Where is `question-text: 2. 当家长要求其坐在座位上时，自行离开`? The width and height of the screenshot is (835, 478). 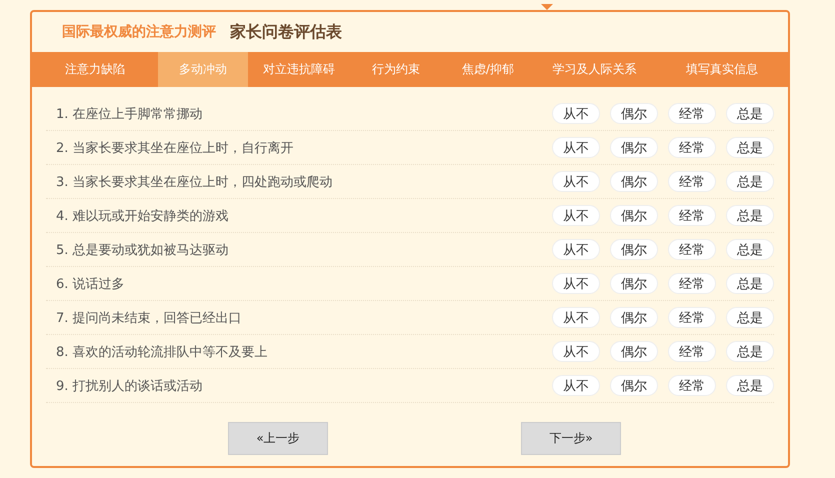
question-text: 2. 当家长要求其坐在座位上时，自行离开 is located at coordinates (175, 148).